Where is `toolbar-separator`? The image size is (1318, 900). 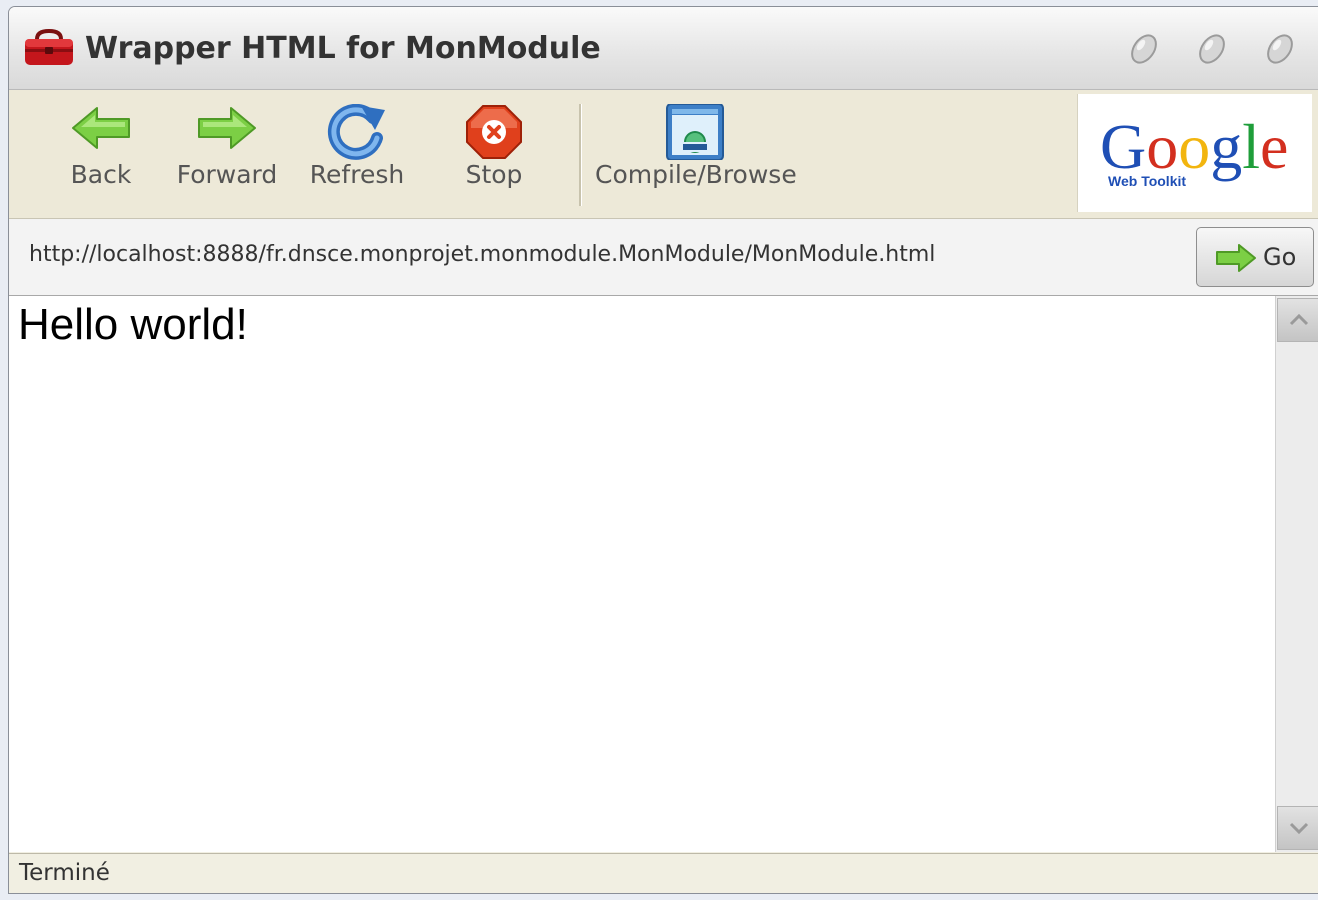
toolbar-separator is located at coordinates (580, 155).